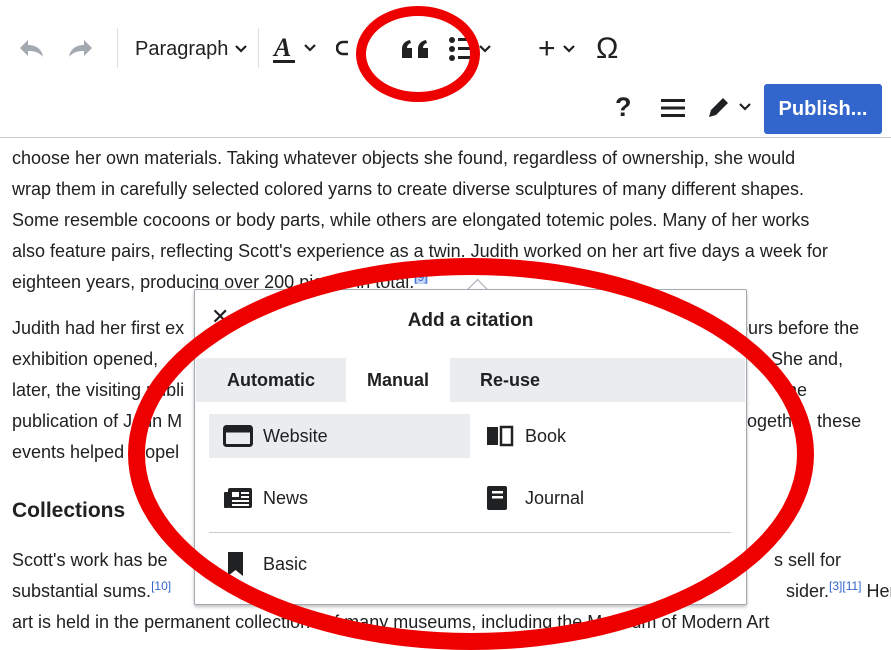 The width and height of the screenshot is (891, 650). Describe the element at coordinates (271, 380) in the screenshot. I see `tab-automatic: Automatic` at that location.